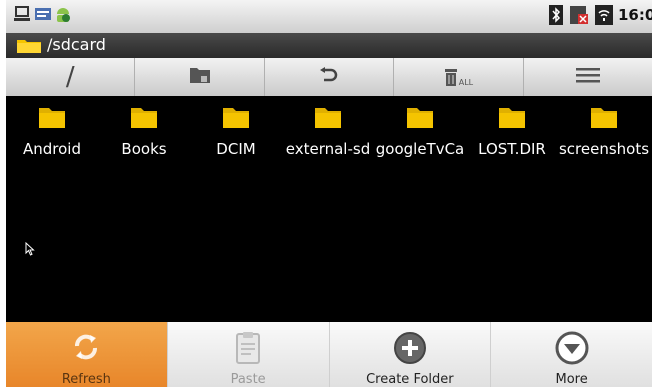 This screenshot has height=387, width=652. I want to click on file-label: googleTvCa, so click(420, 149).